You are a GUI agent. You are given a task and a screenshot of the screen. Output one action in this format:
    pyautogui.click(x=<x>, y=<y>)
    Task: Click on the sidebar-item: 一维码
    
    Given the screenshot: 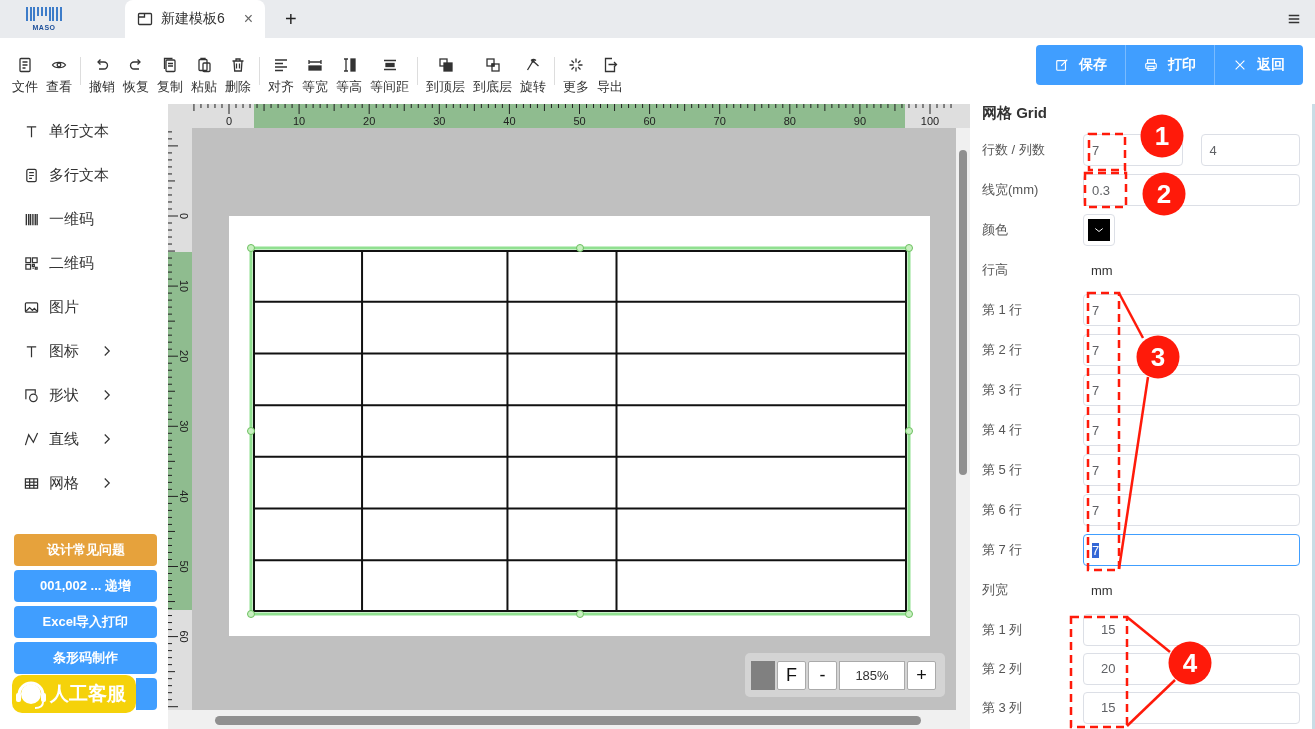 What is the action you would take?
    pyautogui.click(x=84, y=219)
    